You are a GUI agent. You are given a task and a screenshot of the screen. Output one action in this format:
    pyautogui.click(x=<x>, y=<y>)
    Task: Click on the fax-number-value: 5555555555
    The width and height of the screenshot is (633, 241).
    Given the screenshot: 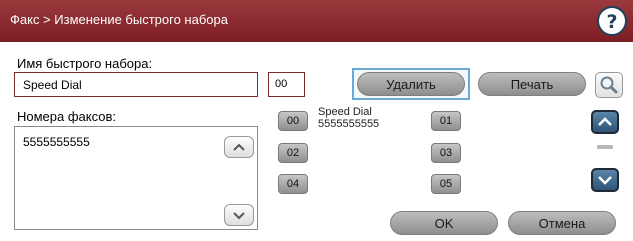 What is the action you would take?
    pyautogui.click(x=56, y=142)
    